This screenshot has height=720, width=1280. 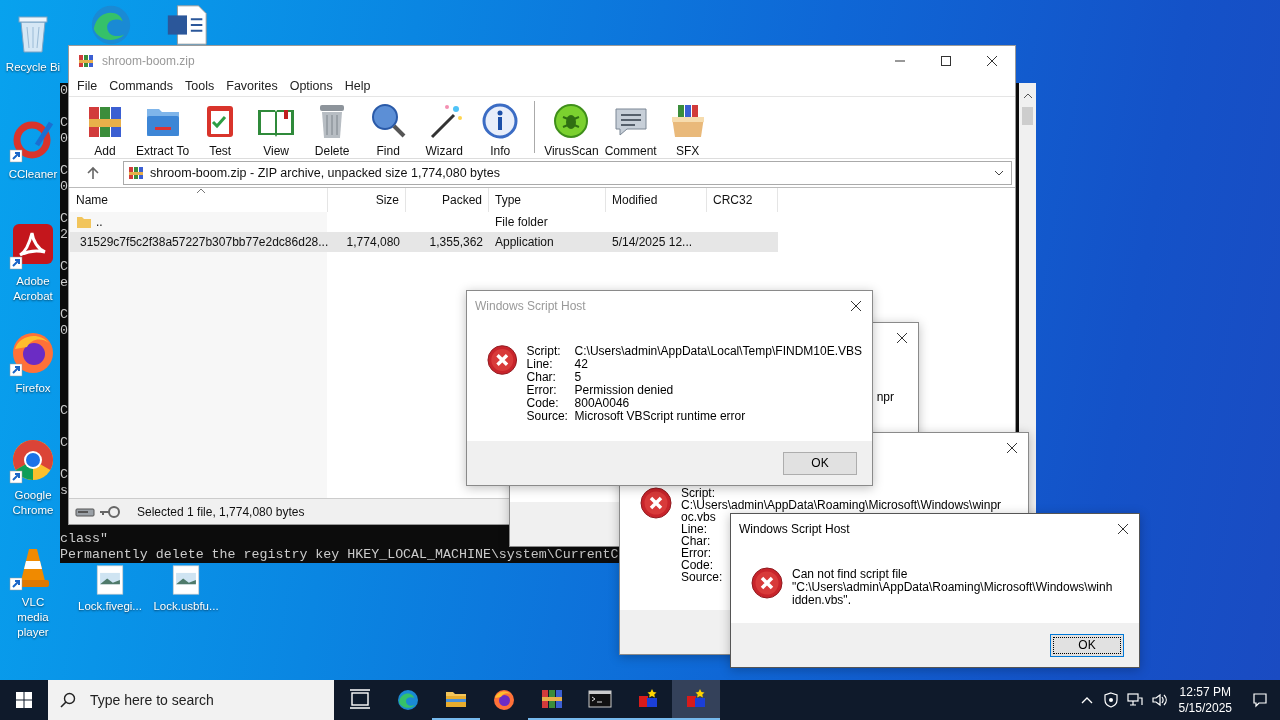 I want to click on task-view-icon, so click(x=360, y=700).